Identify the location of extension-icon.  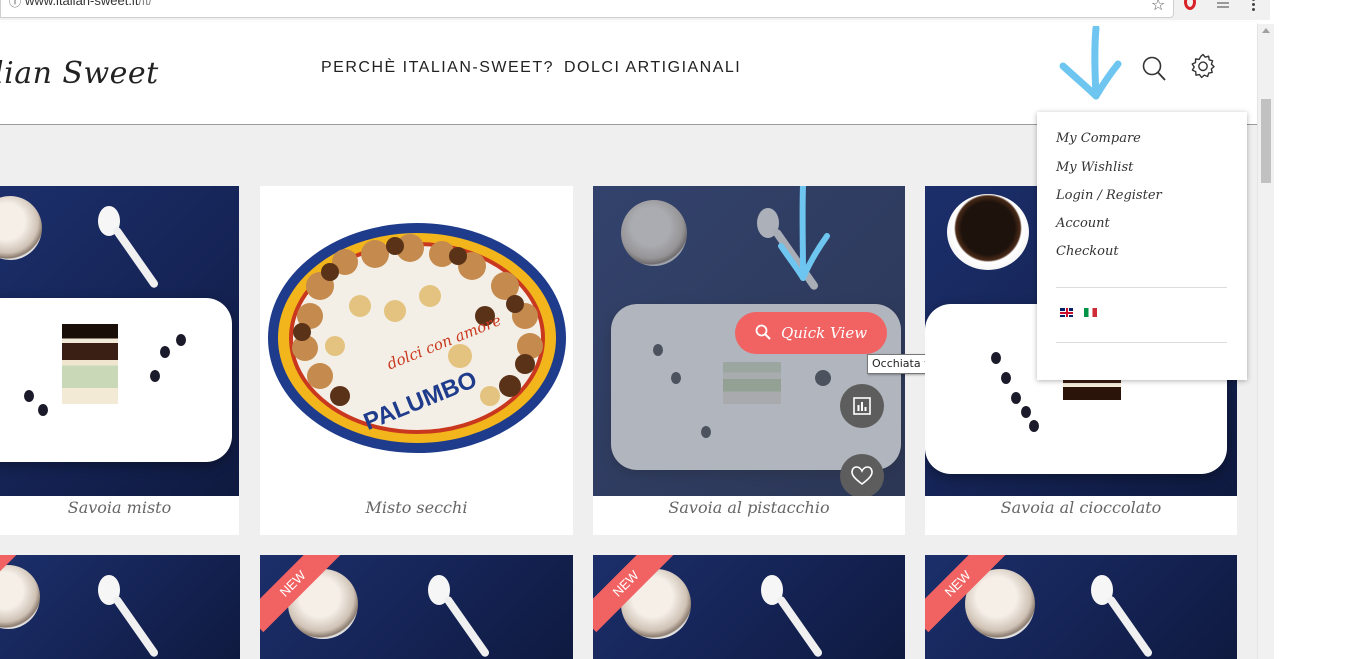
(1223, 5).